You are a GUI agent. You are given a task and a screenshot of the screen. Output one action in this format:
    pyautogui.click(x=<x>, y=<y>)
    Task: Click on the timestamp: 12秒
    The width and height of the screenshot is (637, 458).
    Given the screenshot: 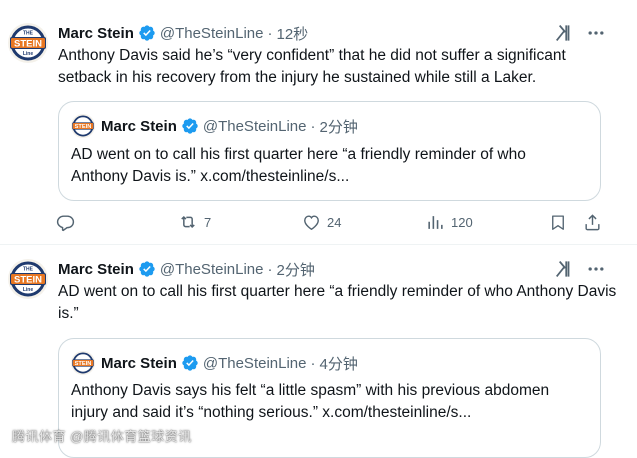 What is the action you would take?
    pyautogui.click(x=292, y=33)
    